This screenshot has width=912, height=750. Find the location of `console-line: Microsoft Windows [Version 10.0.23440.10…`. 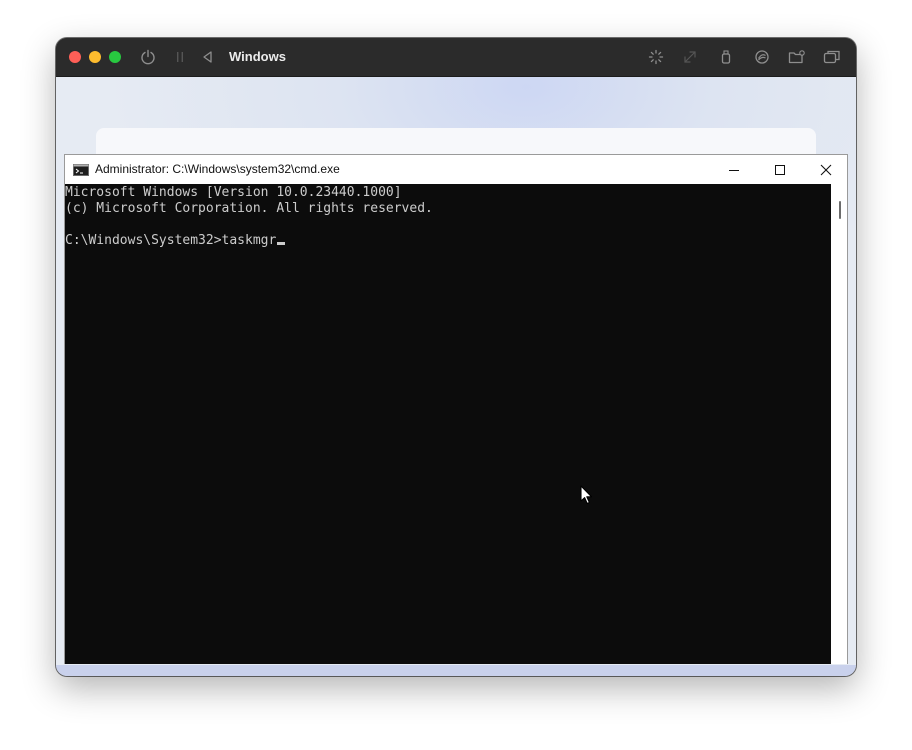

console-line: Microsoft Windows [Version 10.0.23440.10… is located at coordinates (233, 192).